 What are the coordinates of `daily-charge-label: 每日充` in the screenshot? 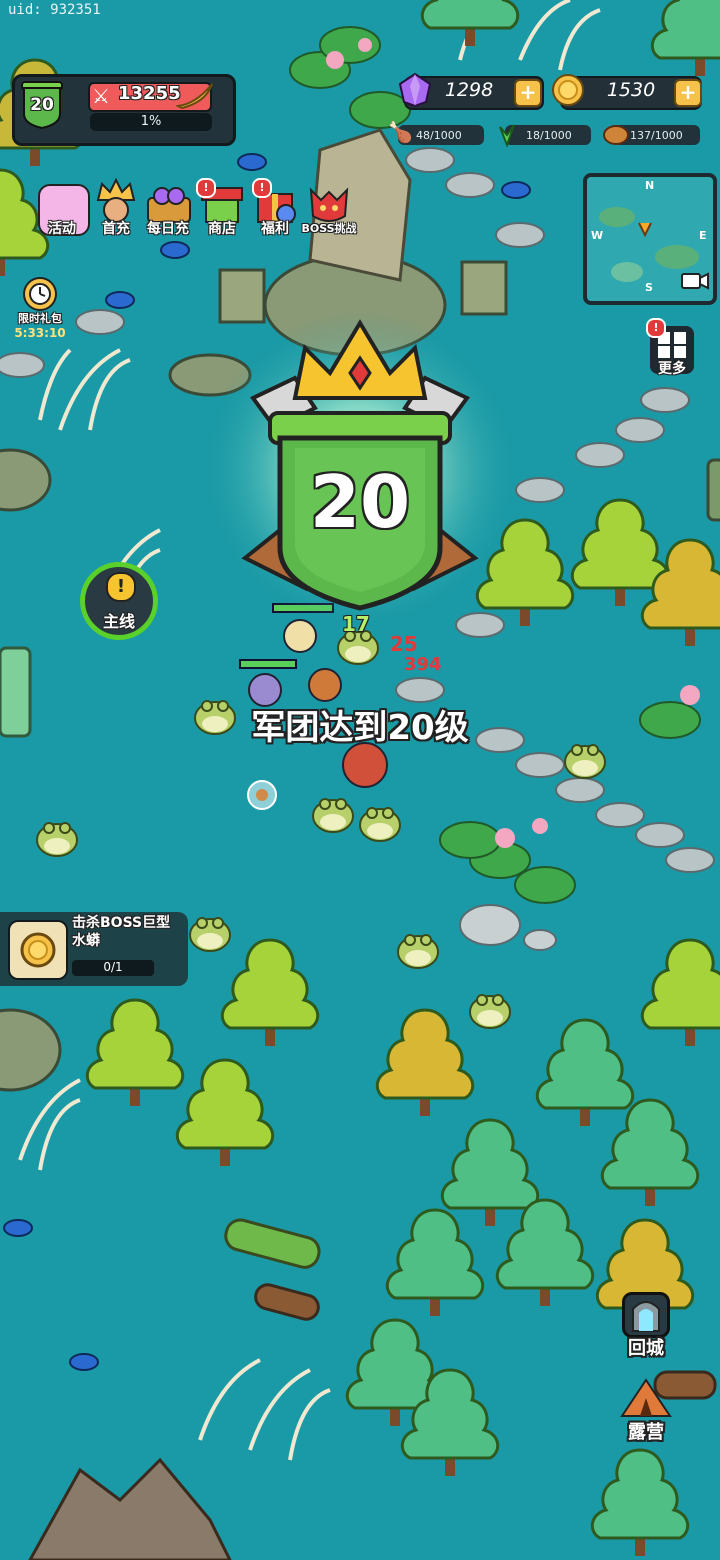 It's located at (168, 228).